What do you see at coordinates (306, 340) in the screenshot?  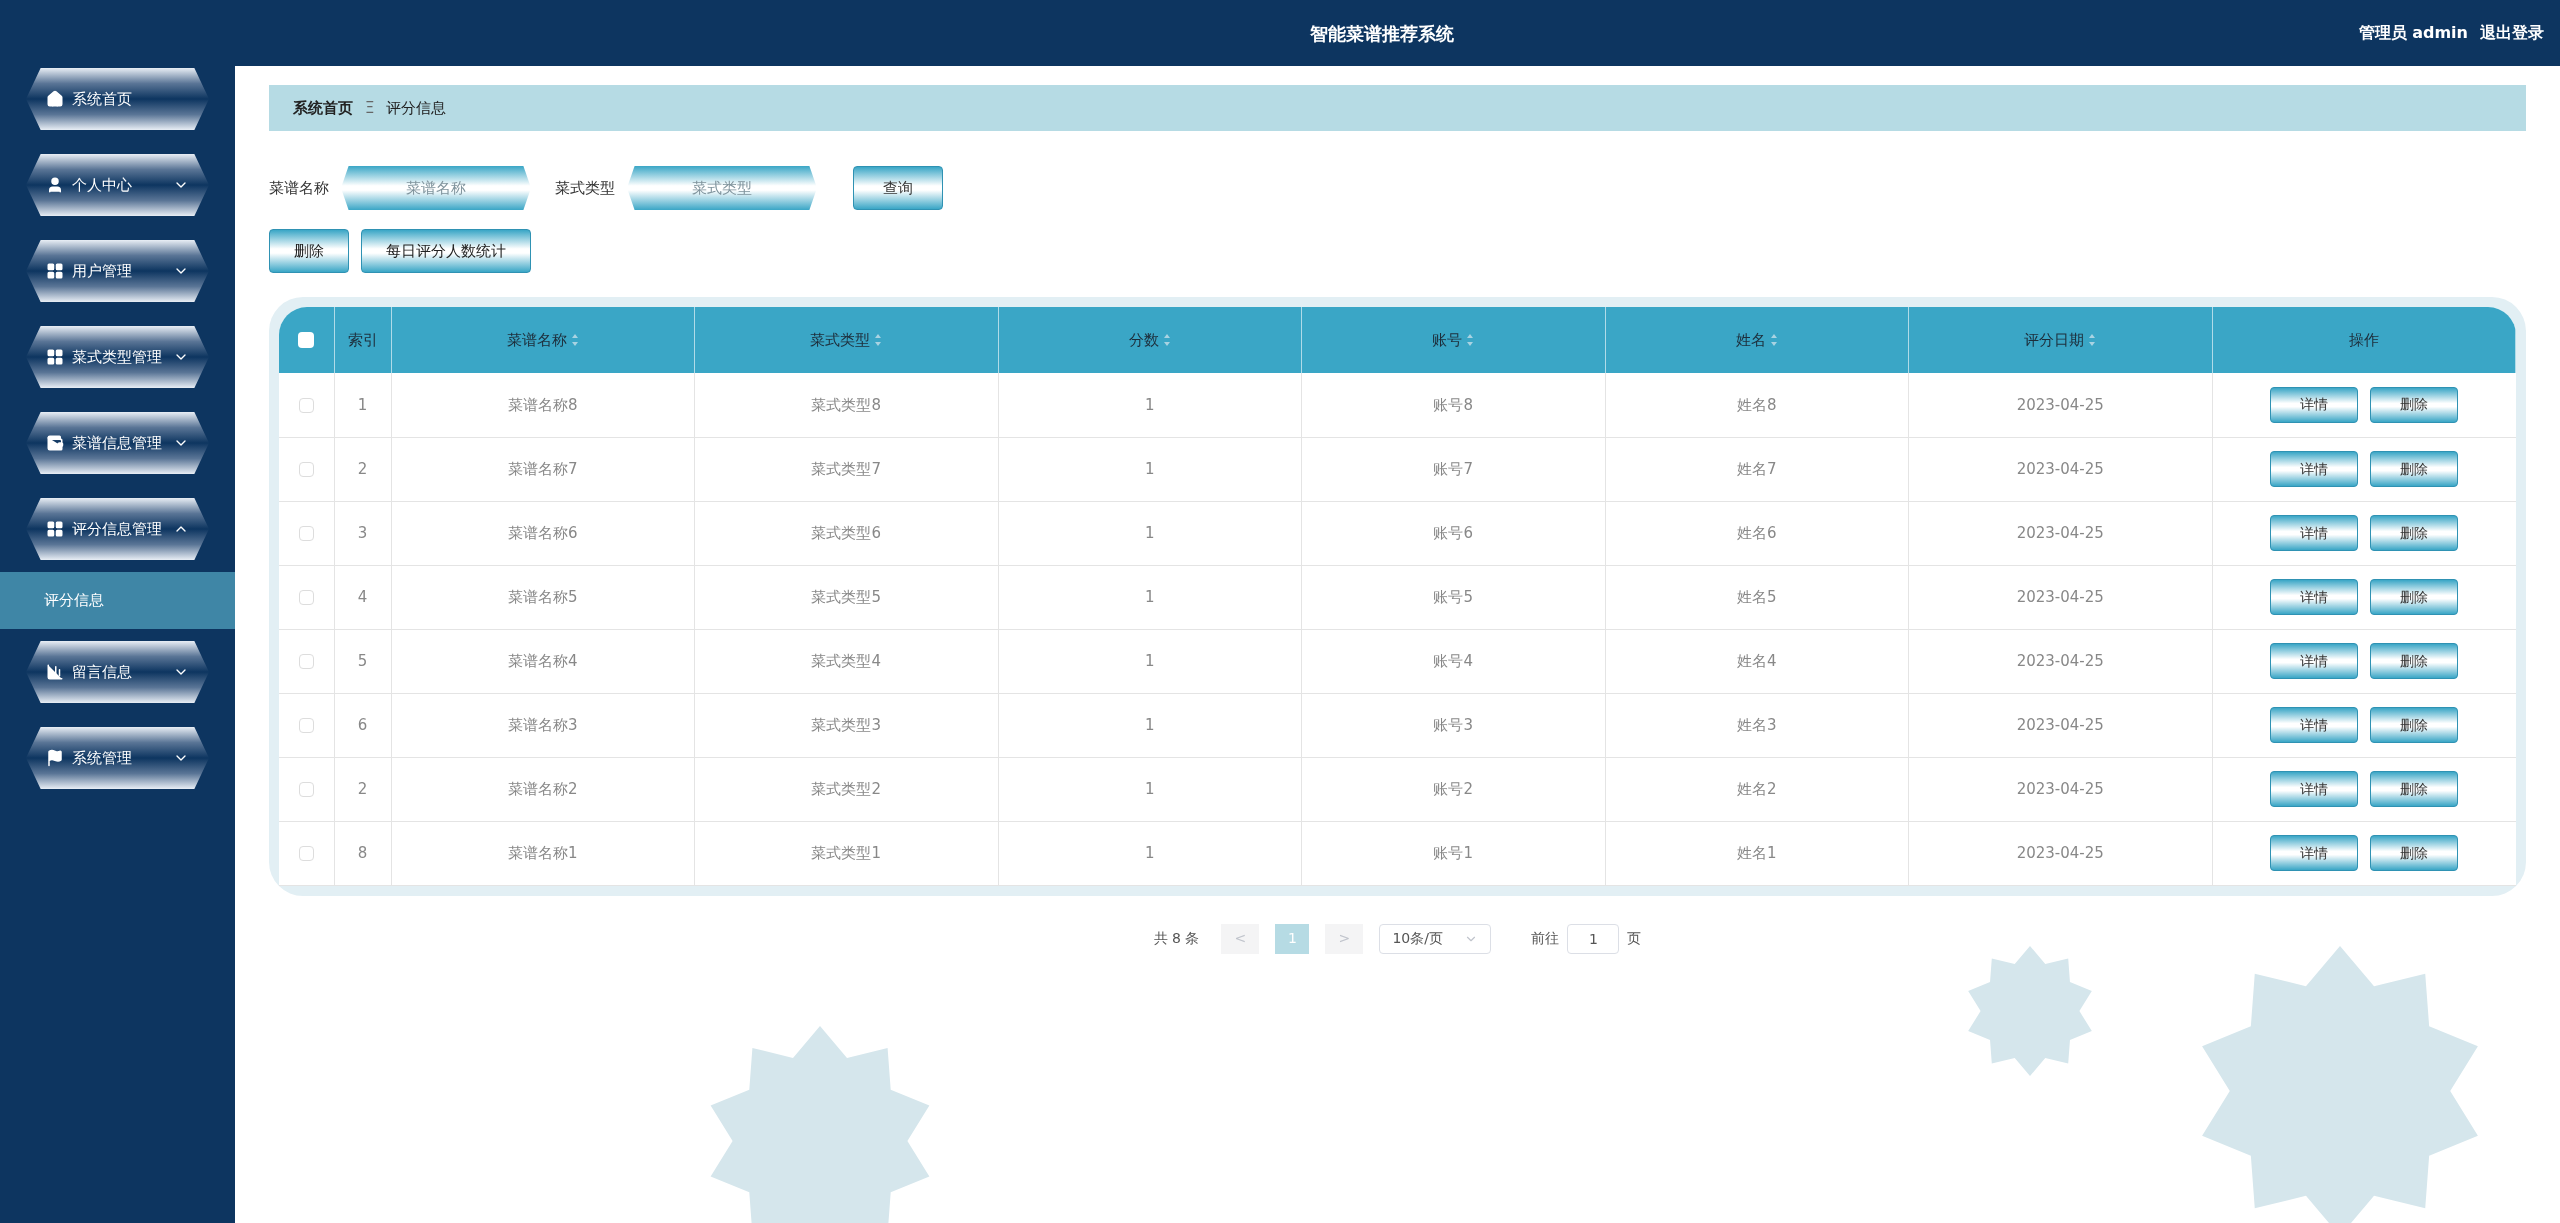 I see `select-all-checkbox` at bounding box center [306, 340].